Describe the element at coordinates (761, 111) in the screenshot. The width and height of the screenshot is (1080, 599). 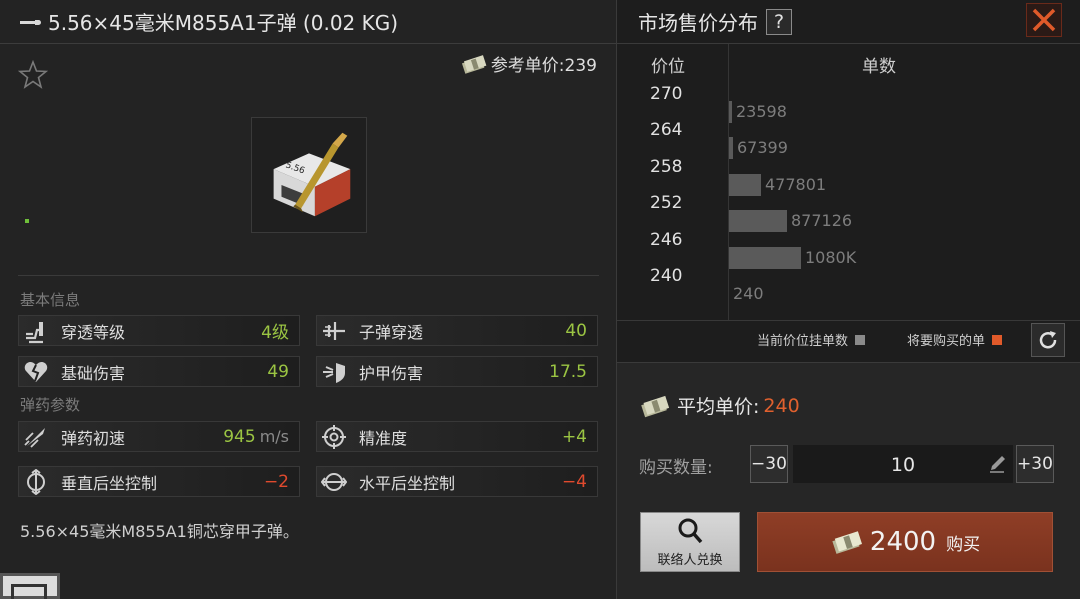
I see `bar-label-270: 23598` at that location.